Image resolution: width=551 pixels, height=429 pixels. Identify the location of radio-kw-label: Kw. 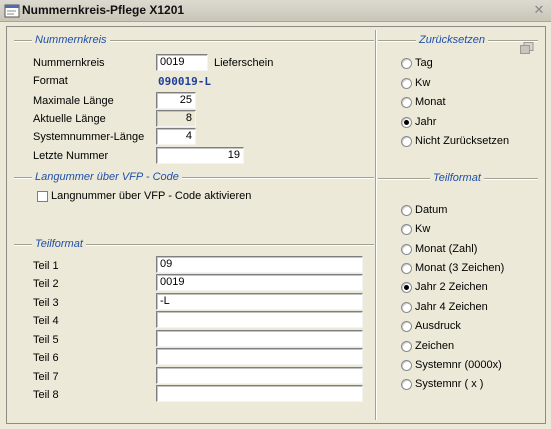
(423, 83).